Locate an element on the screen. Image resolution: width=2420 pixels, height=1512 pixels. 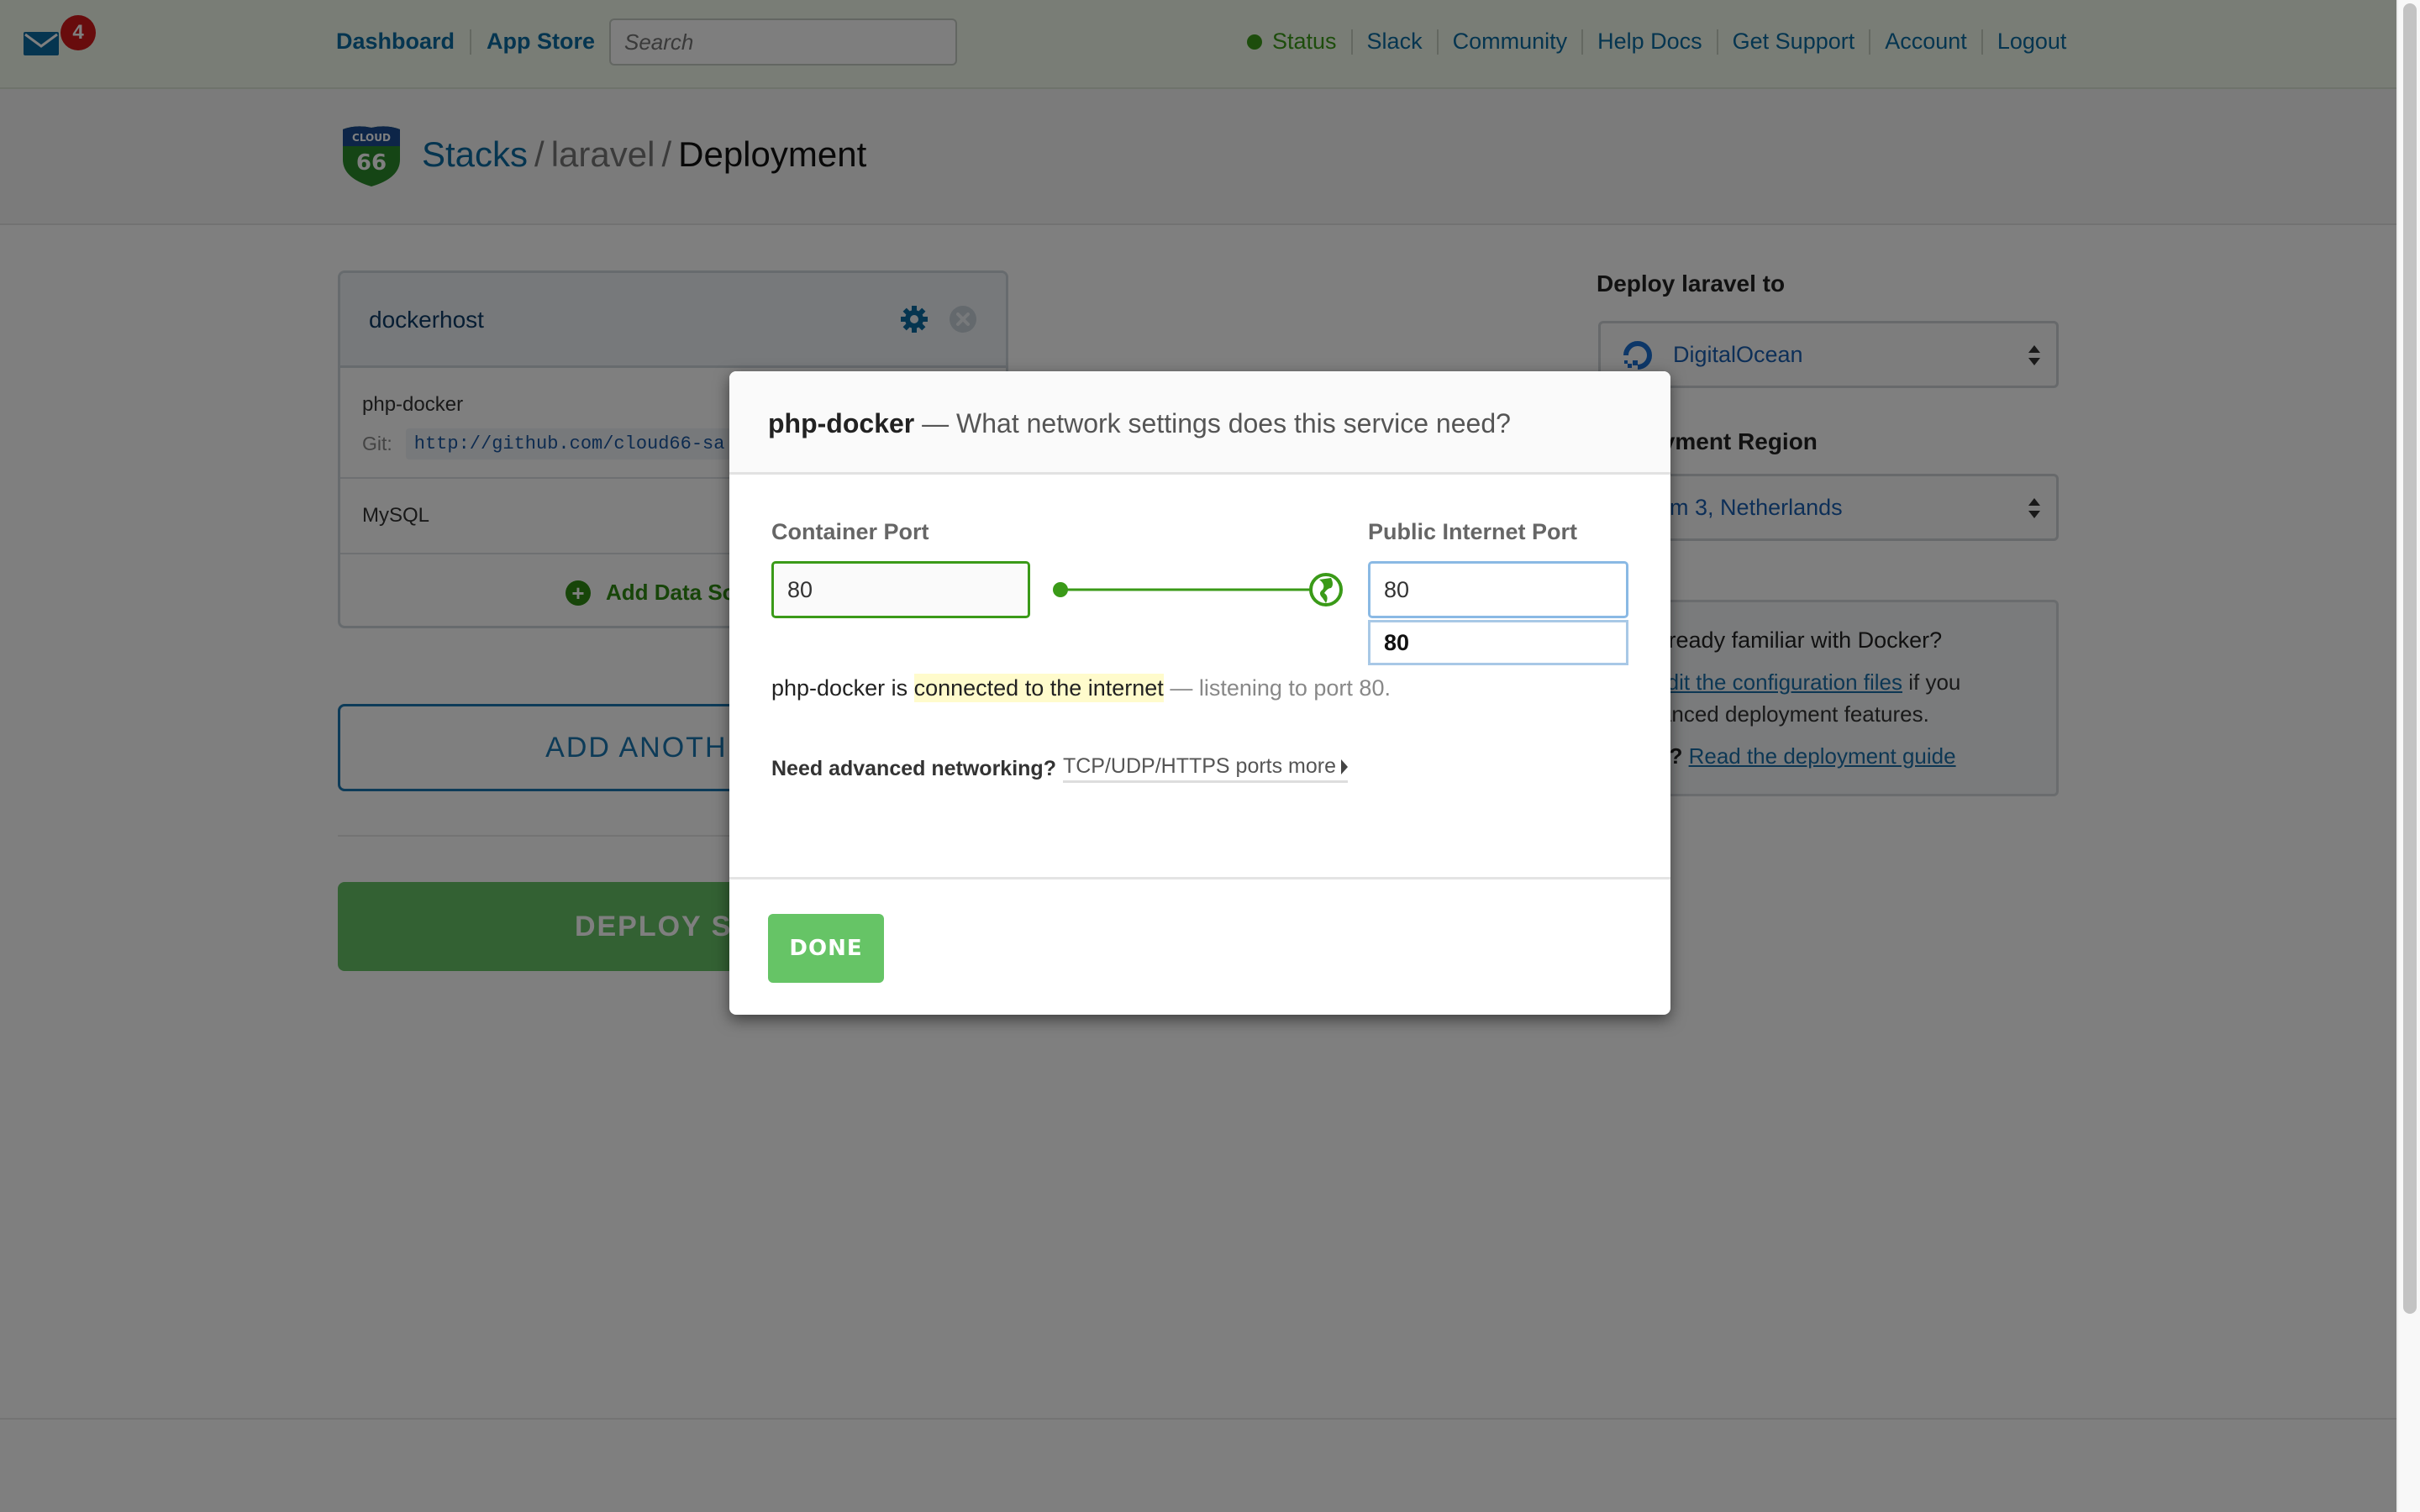
port-connection-line is located at coordinates (1198, 589).